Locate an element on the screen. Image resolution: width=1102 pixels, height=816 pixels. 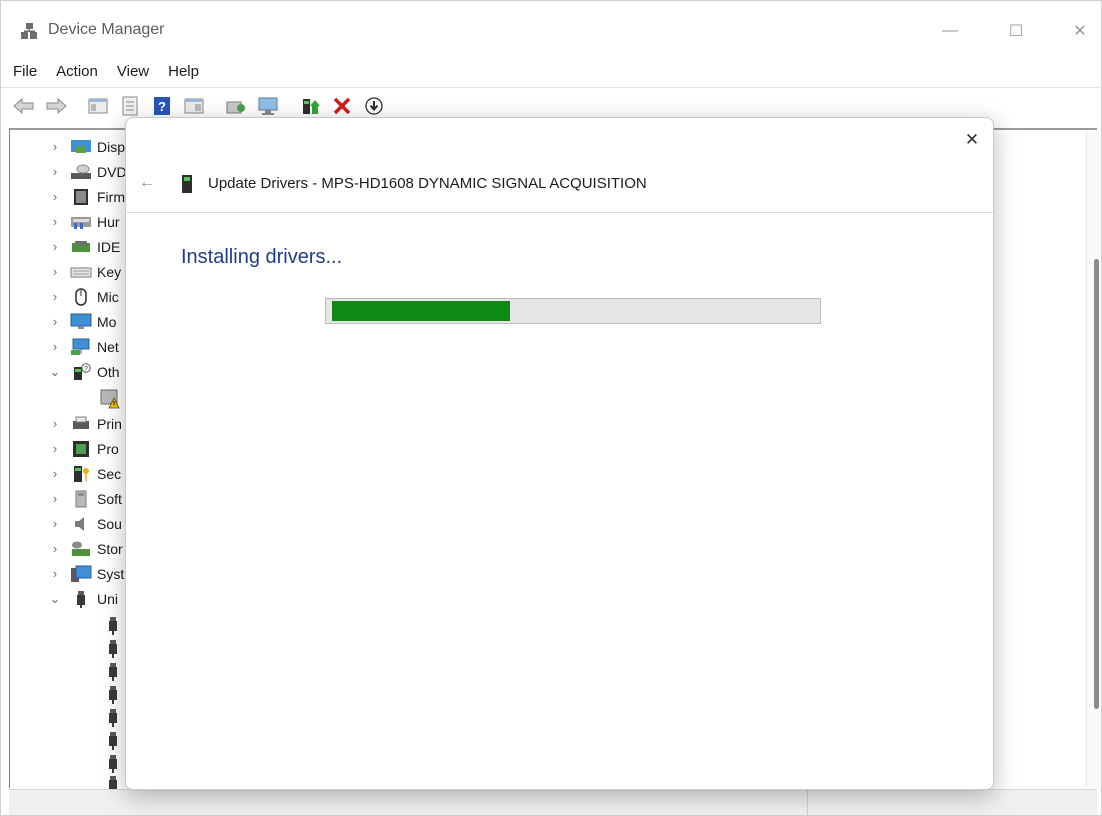
scrollbar-thumb is located at coordinates (1096, 484).